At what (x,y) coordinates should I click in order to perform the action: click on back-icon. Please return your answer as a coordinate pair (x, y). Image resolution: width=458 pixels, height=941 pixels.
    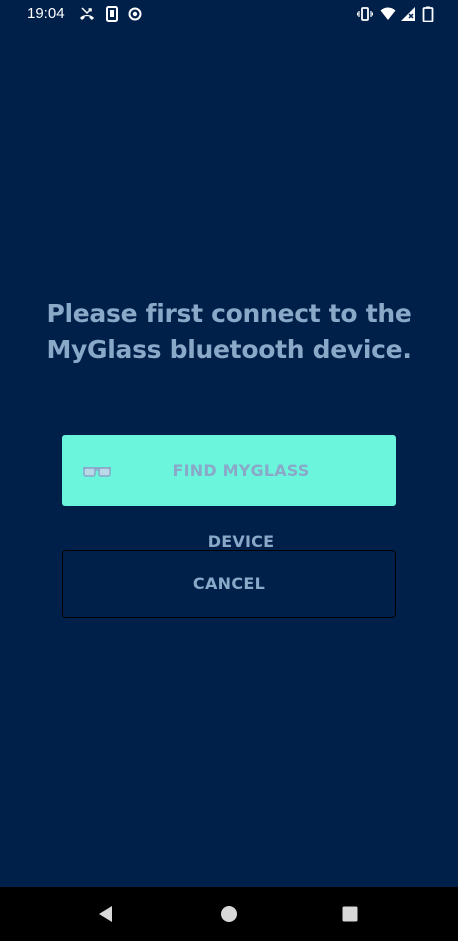
    Looking at the image, I should click on (106, 914).